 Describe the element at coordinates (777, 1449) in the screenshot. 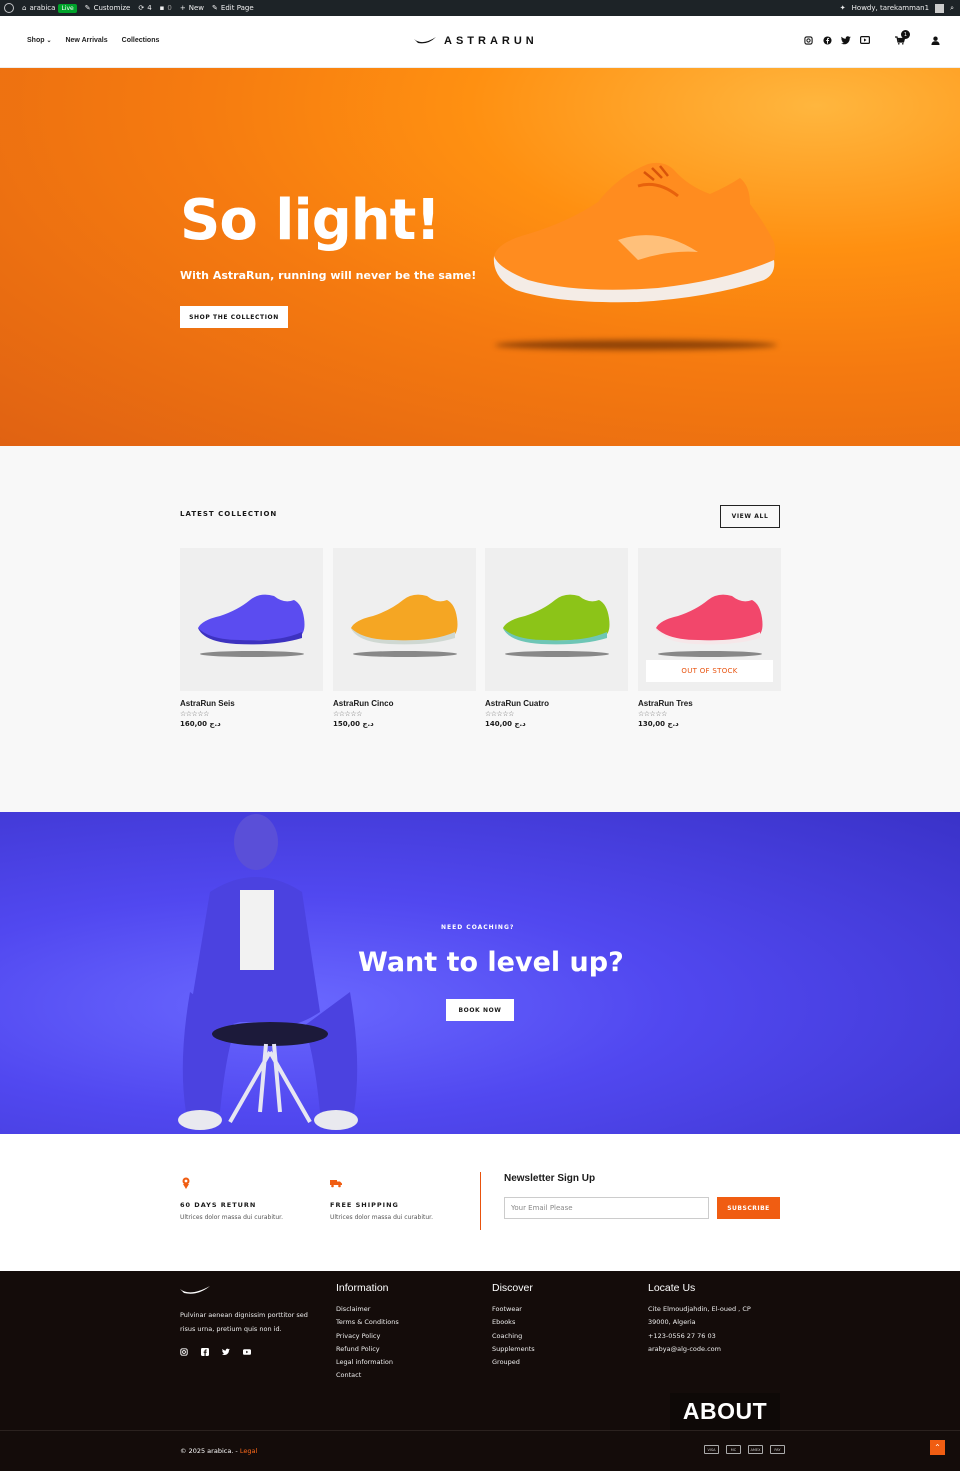

I see `applepay-icon: PAY` at that location.